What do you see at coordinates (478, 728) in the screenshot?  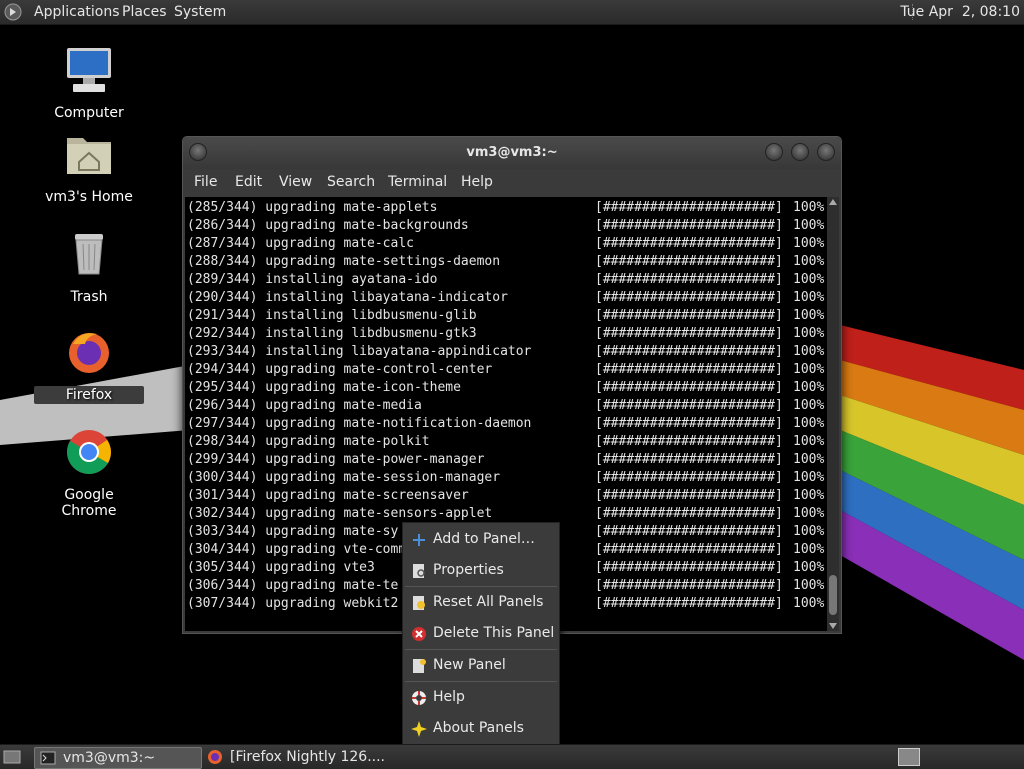 I see `menu-item-label: About Panels` at bounding box center [478, 728].